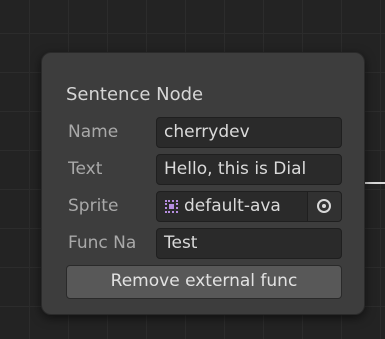  I want to click on name-field-value: cherrydev, so click(207, 132).